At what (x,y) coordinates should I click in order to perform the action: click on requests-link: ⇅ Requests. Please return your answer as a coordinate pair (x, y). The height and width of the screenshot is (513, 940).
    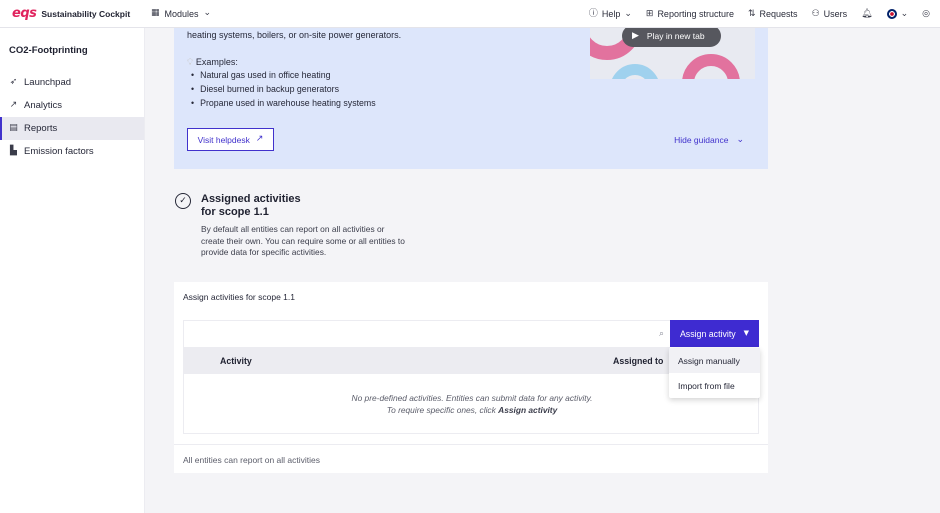
    Looking at the image, I should click on (773, 14).